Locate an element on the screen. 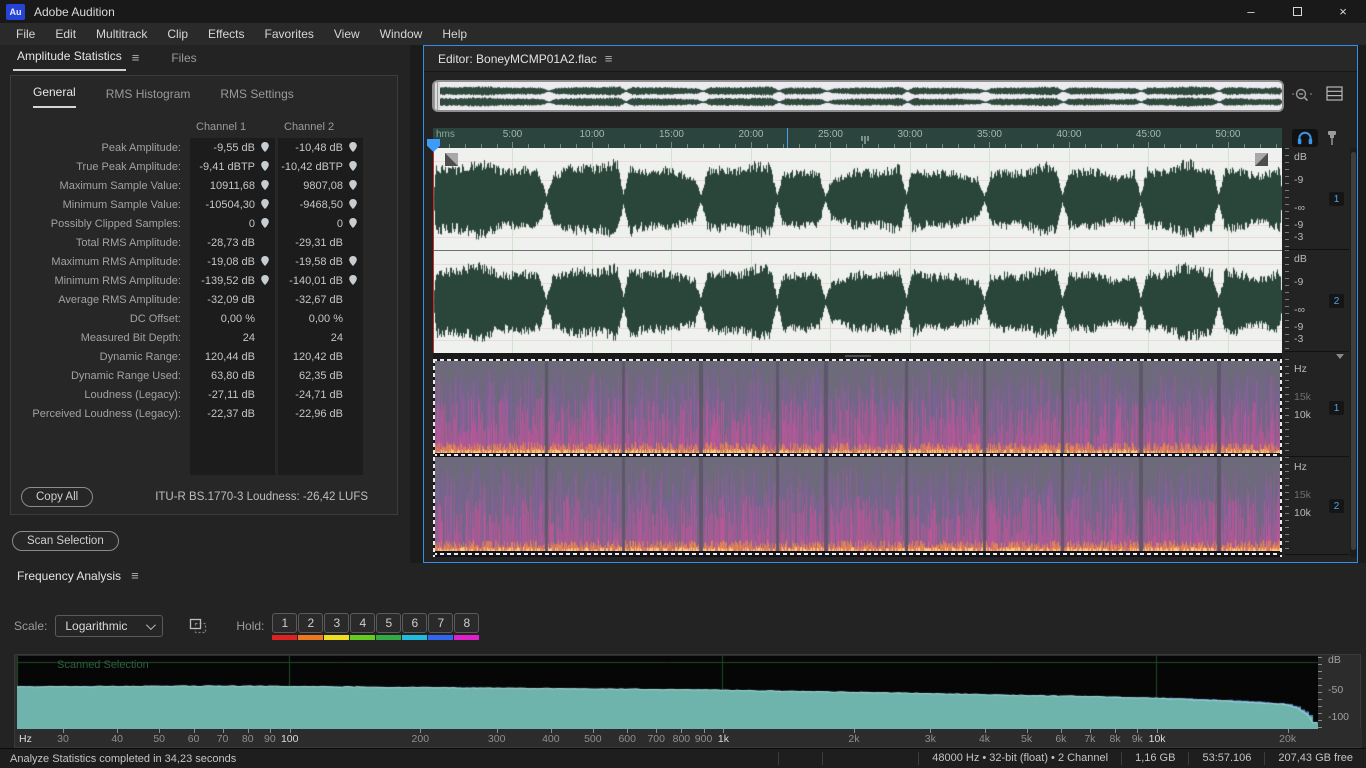 This screenshot has height=768, width=1366. pin-icon is located at coordinates (1332, 138).